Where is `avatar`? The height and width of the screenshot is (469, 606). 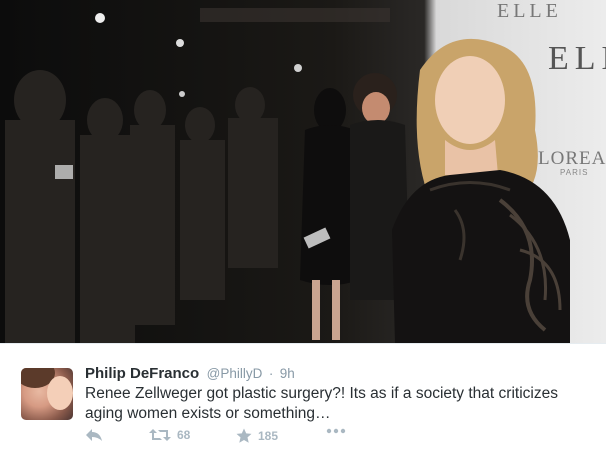
avatar is located at coordinates (47, 394).